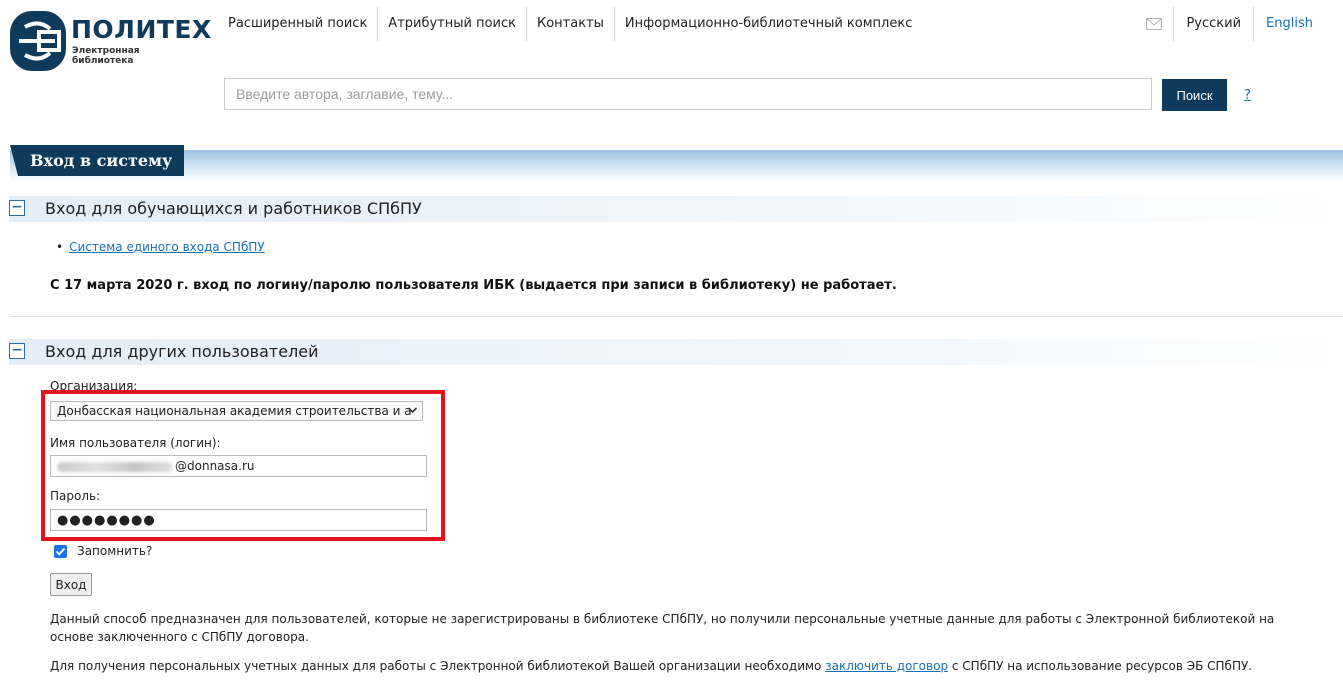 The height and width of the screenshot is (686, 1343). Describe the element at coordinates (1155, 24) in the screenshot. I see `mail-icon` at that location.